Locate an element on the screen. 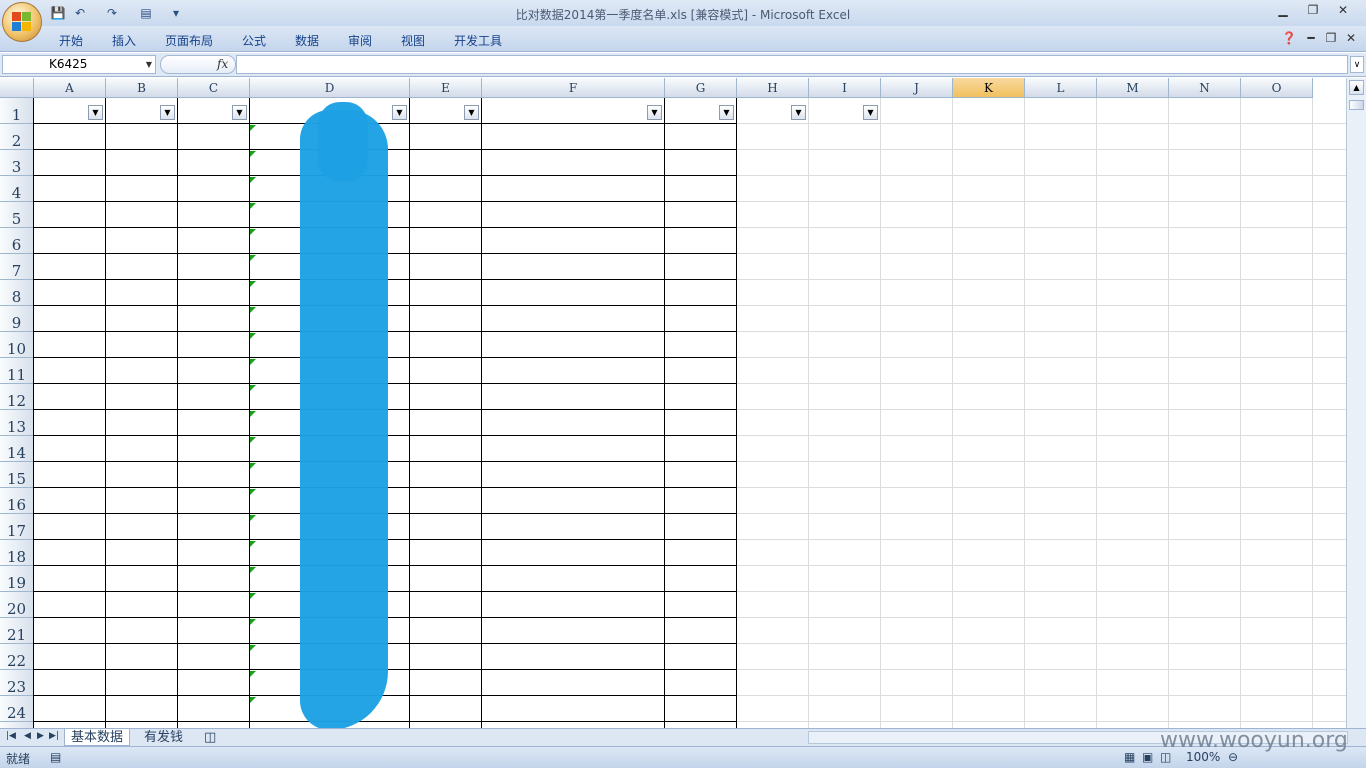 This screenshot has height=768, width=1366. row-header: 5 is located at coordinates (17, 215).